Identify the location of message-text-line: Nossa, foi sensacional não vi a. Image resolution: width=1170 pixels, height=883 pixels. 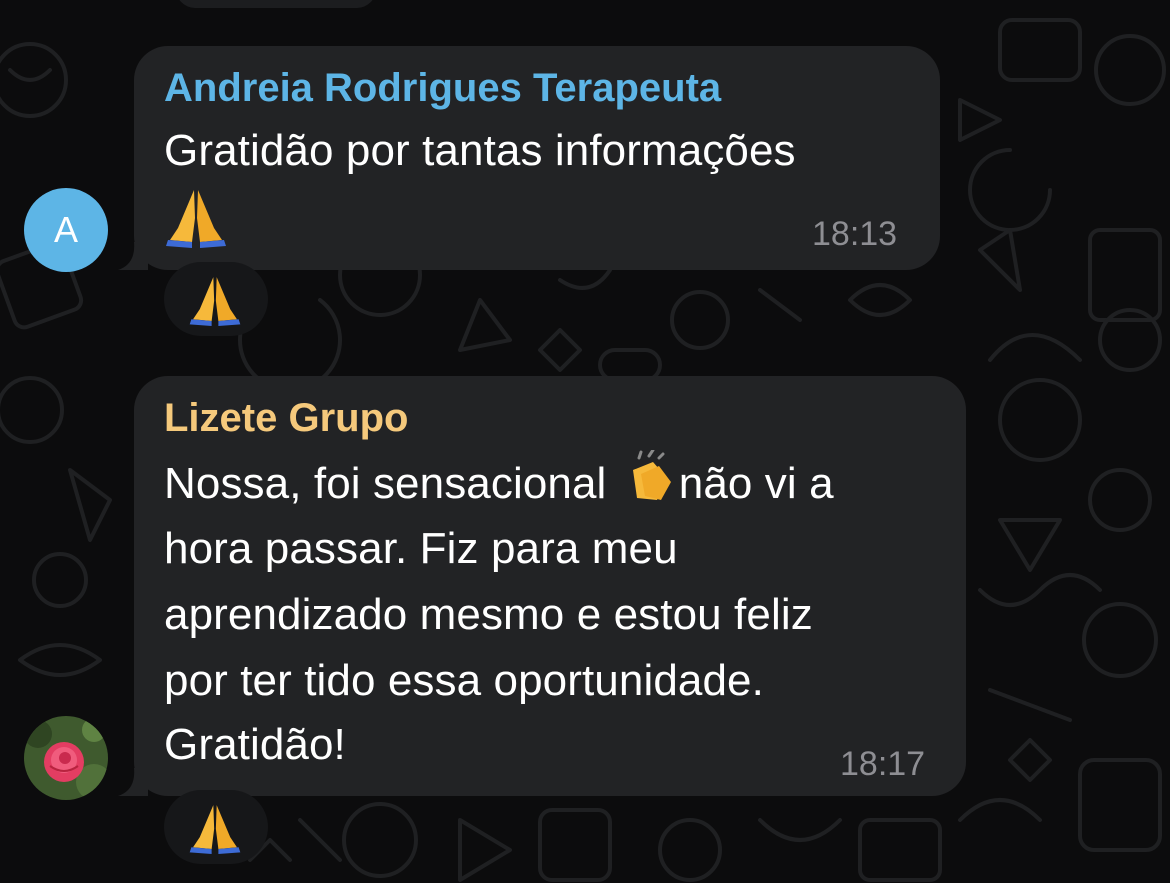
(499, 483).